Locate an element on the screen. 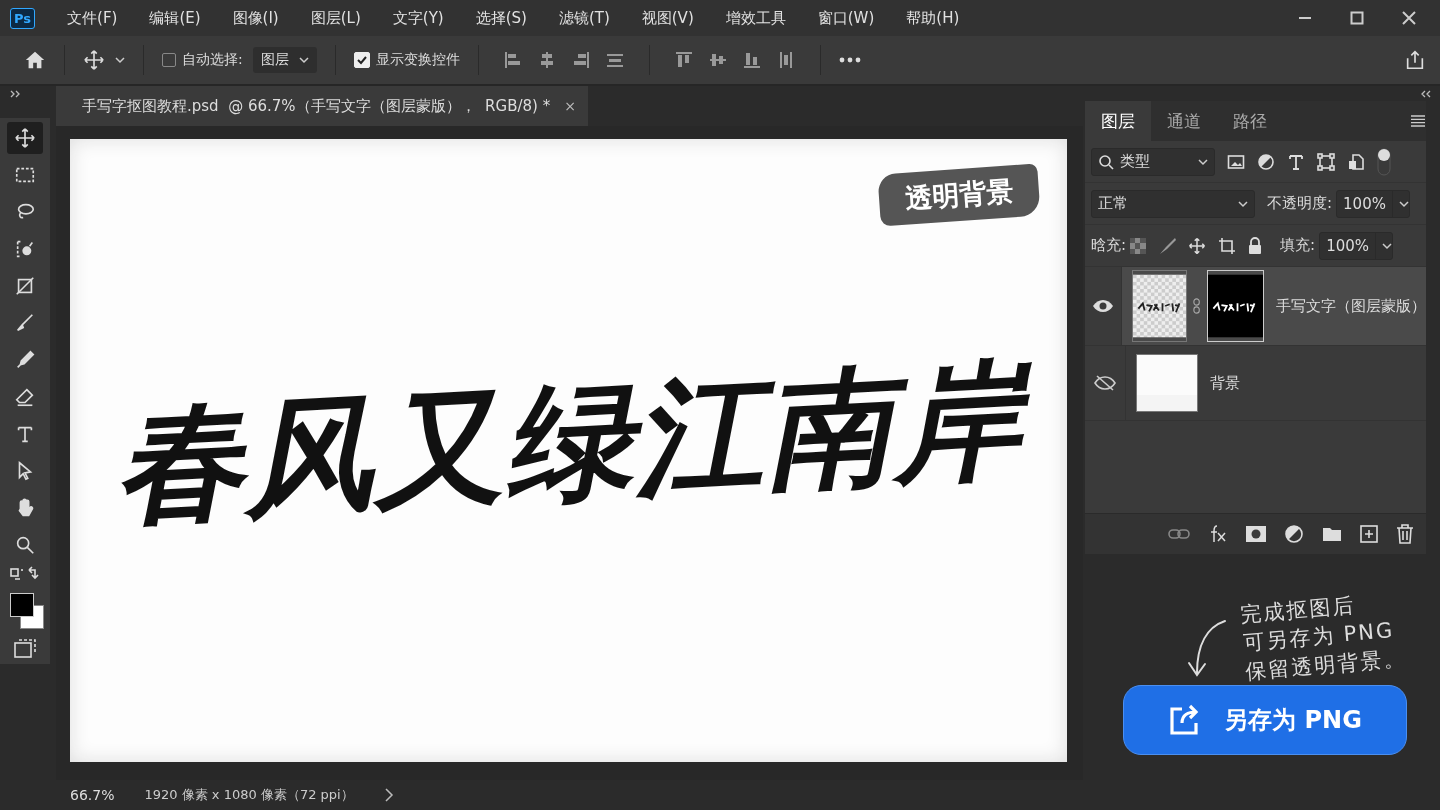  share-icon is located at coordinates (1415, 60).